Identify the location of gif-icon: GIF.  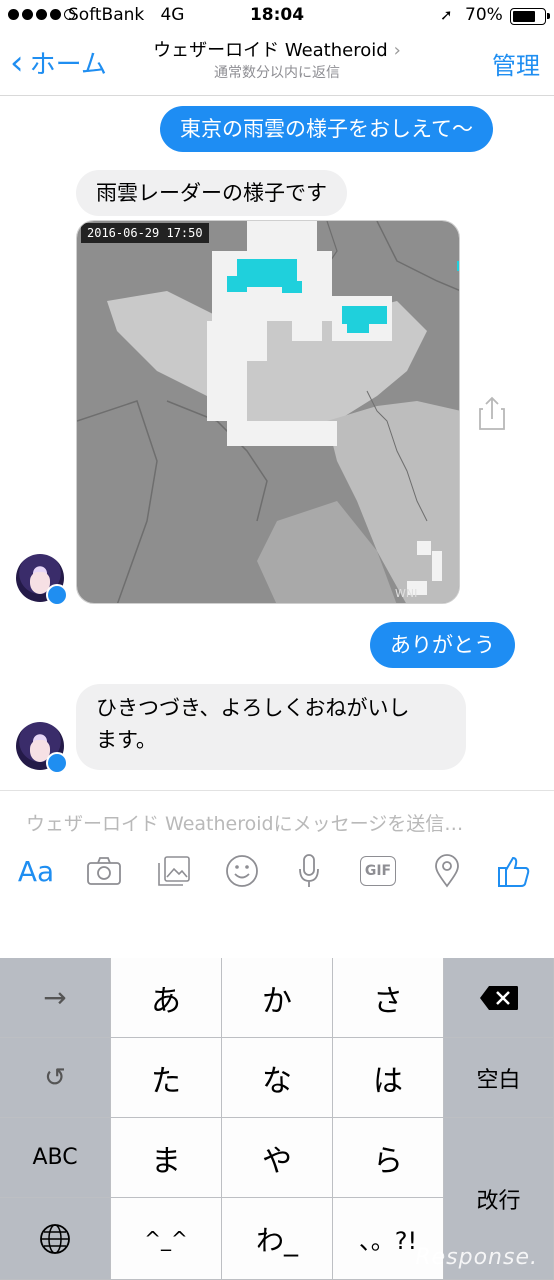
(378, 871).